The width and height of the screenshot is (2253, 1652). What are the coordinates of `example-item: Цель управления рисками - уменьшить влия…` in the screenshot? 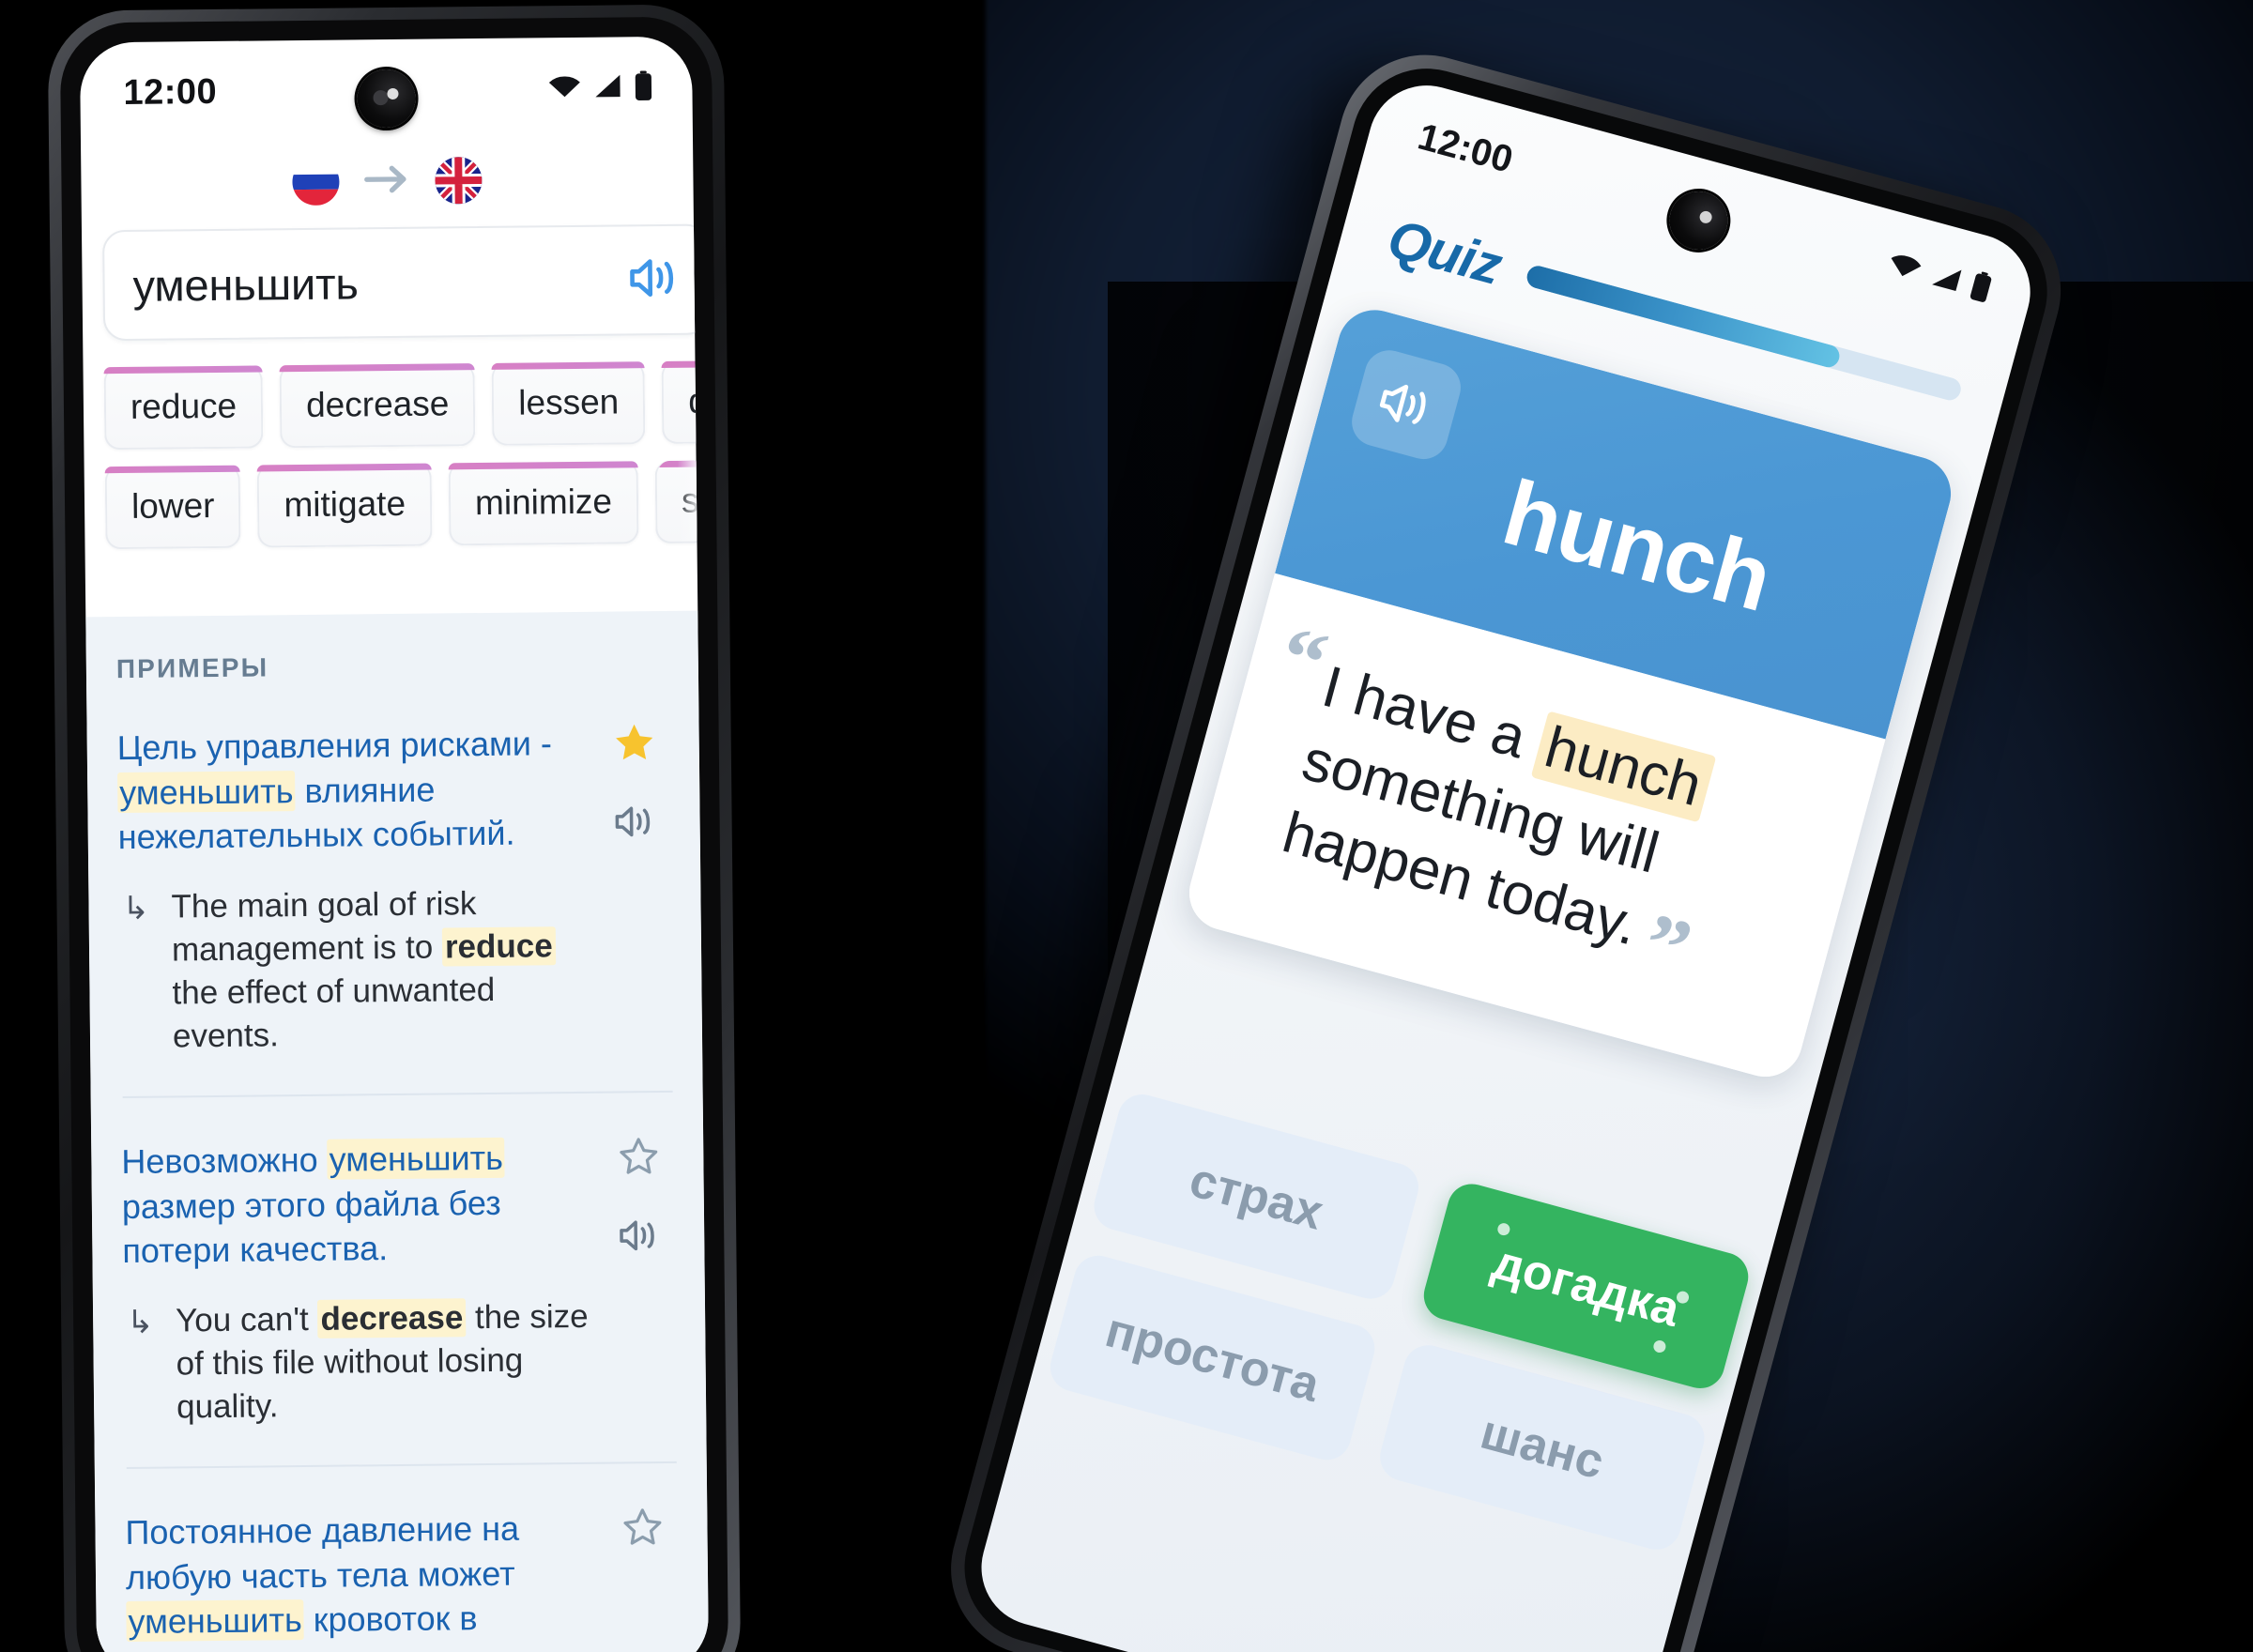 It's located at (396, 889).